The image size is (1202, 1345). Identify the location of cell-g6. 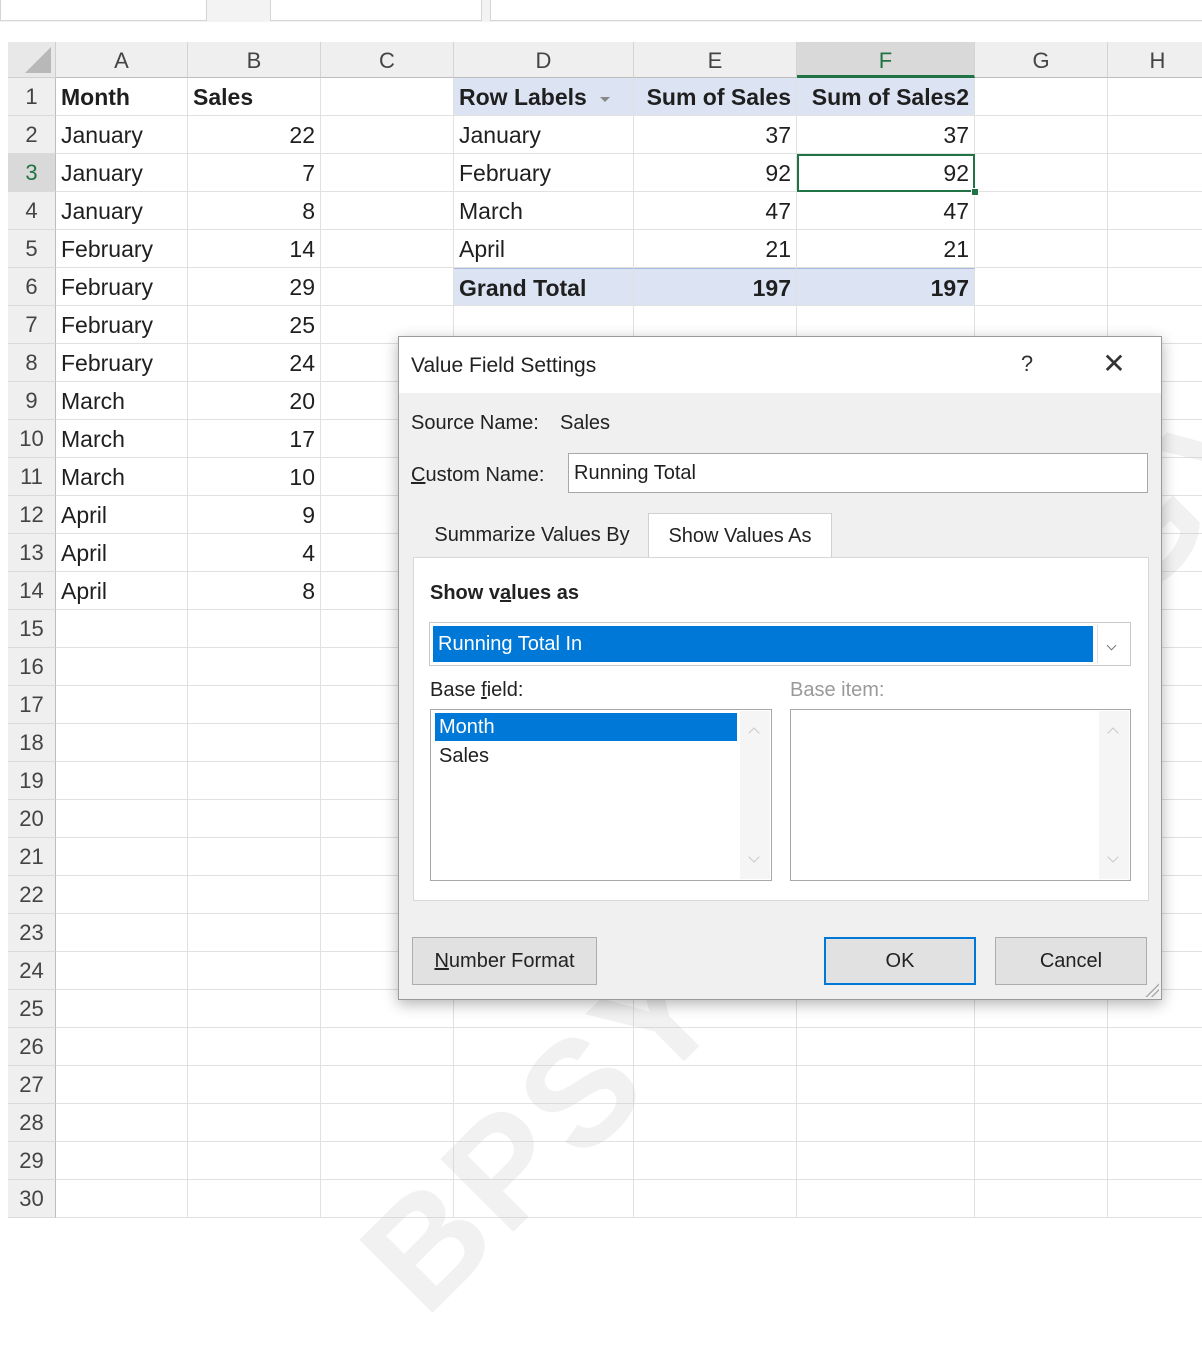
(1041, 287).